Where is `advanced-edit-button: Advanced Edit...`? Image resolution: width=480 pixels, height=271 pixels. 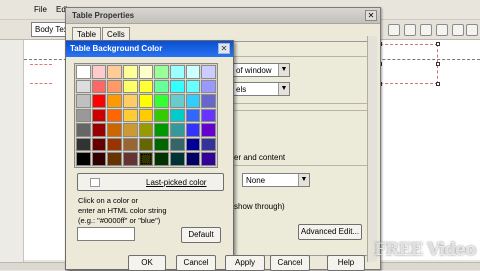
advanced-edit-button: Advanced Edit... is located at coordinates (330, 232).